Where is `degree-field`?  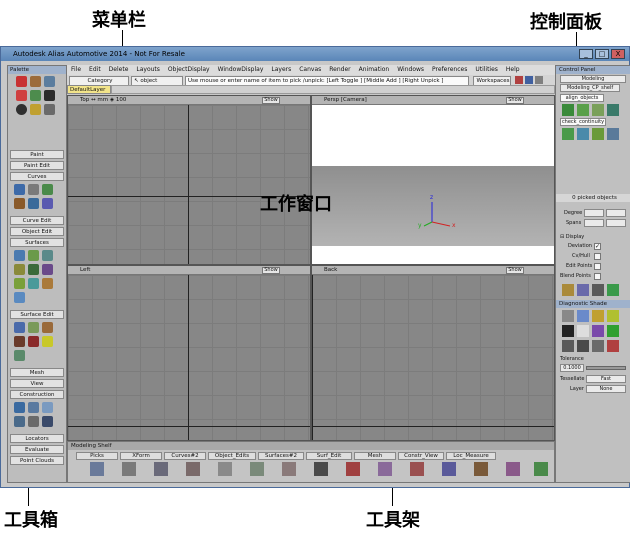
degree-field is located at coordinates (594, 213).